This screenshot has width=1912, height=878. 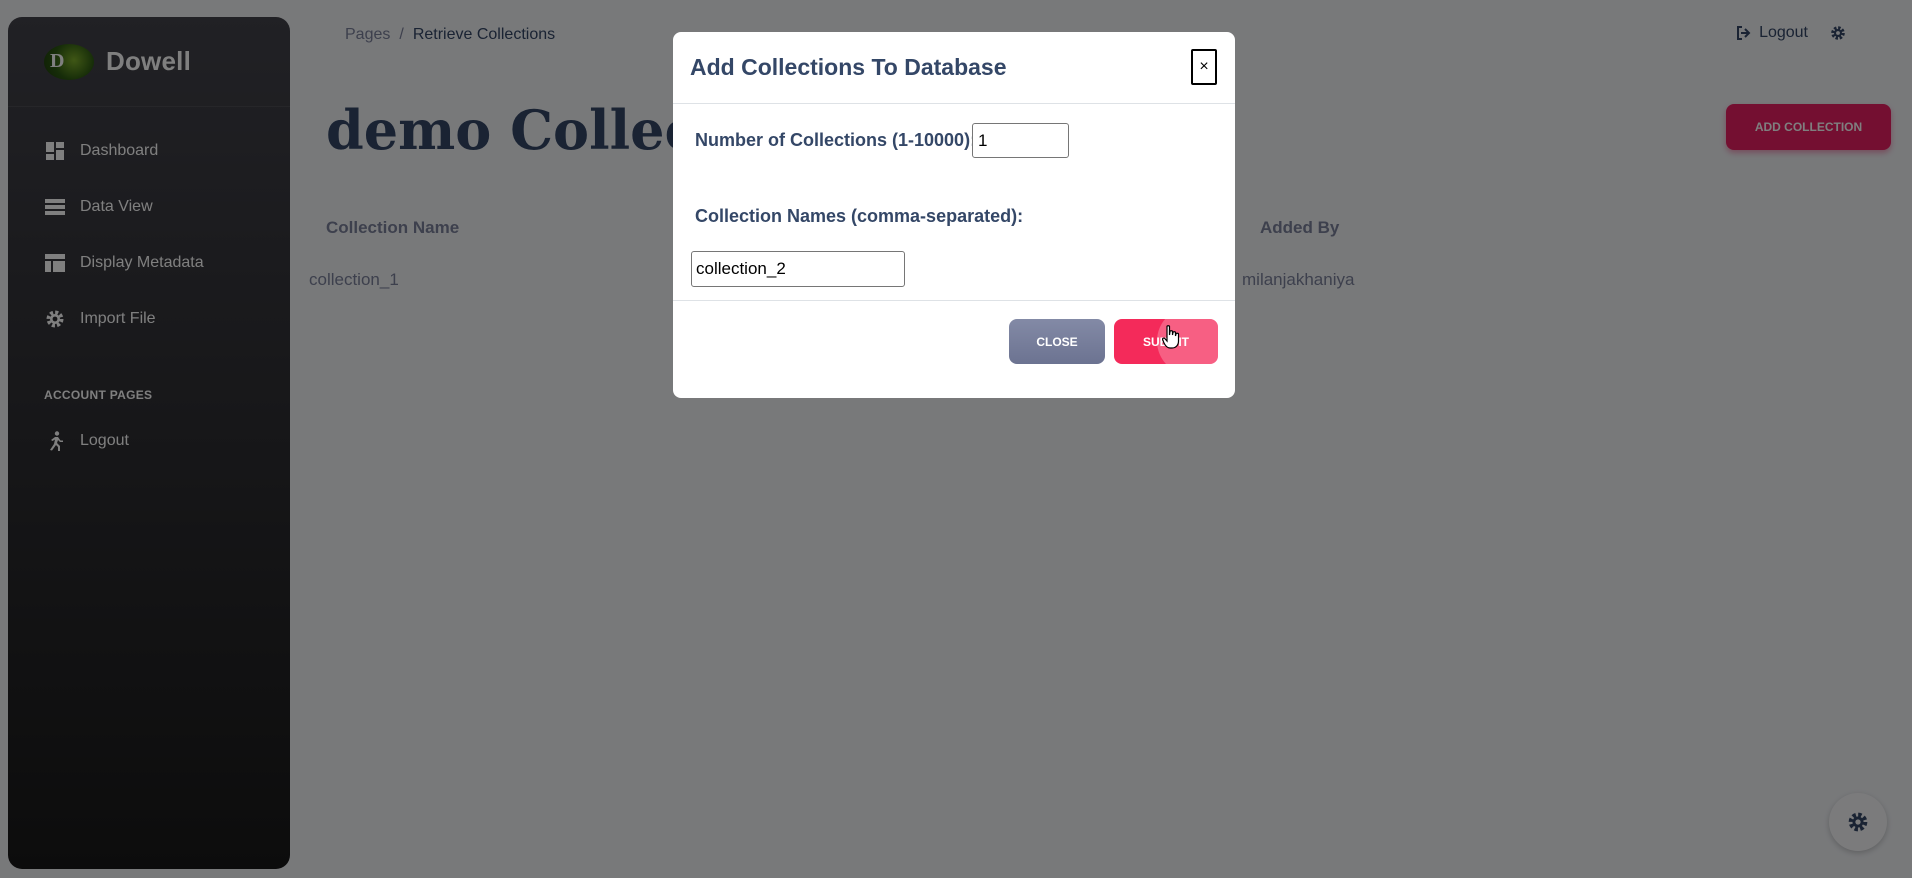 I want to click on modal-title: Add Collections To Database, so click(x=848, y=67).